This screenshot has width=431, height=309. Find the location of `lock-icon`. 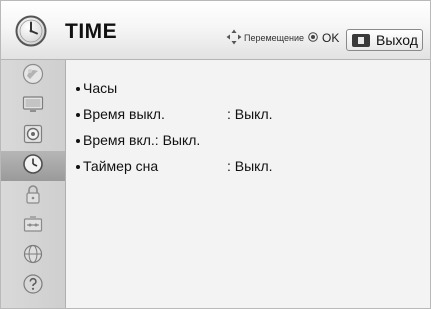

lock-icon is located at coordinates (33, 196).